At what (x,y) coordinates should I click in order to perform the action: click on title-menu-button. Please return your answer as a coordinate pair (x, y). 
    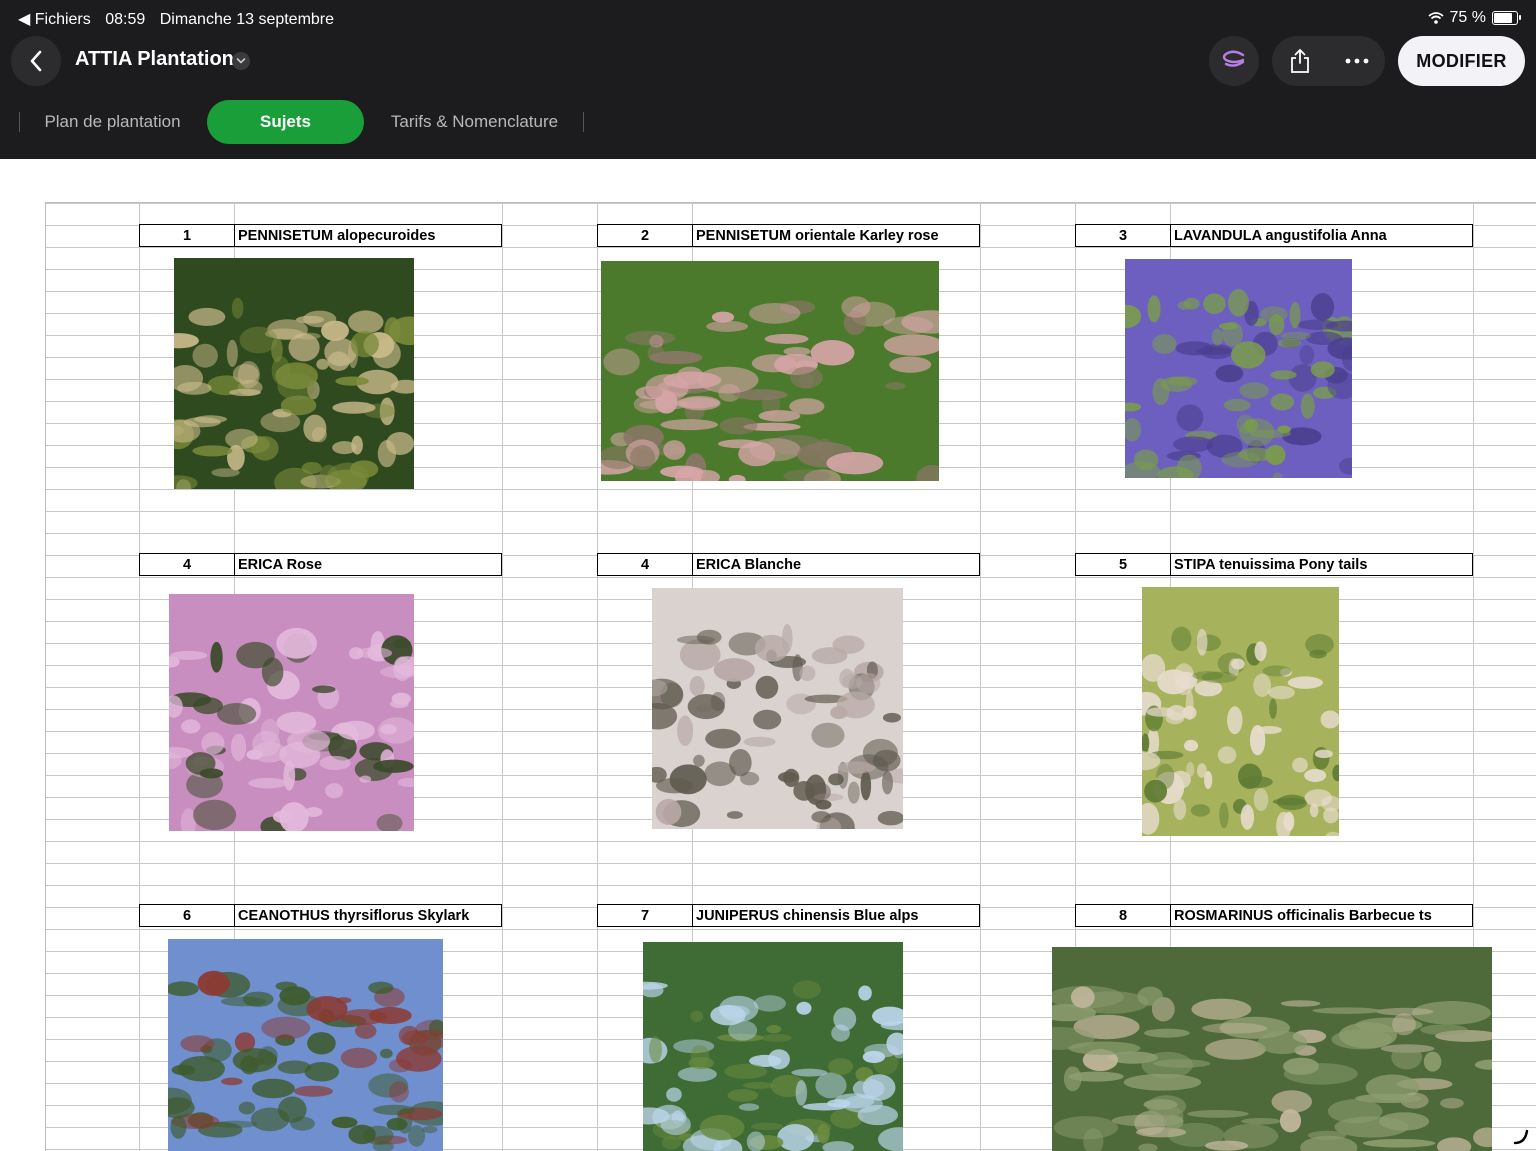
    Looking at the image, I should click on (241, 61).